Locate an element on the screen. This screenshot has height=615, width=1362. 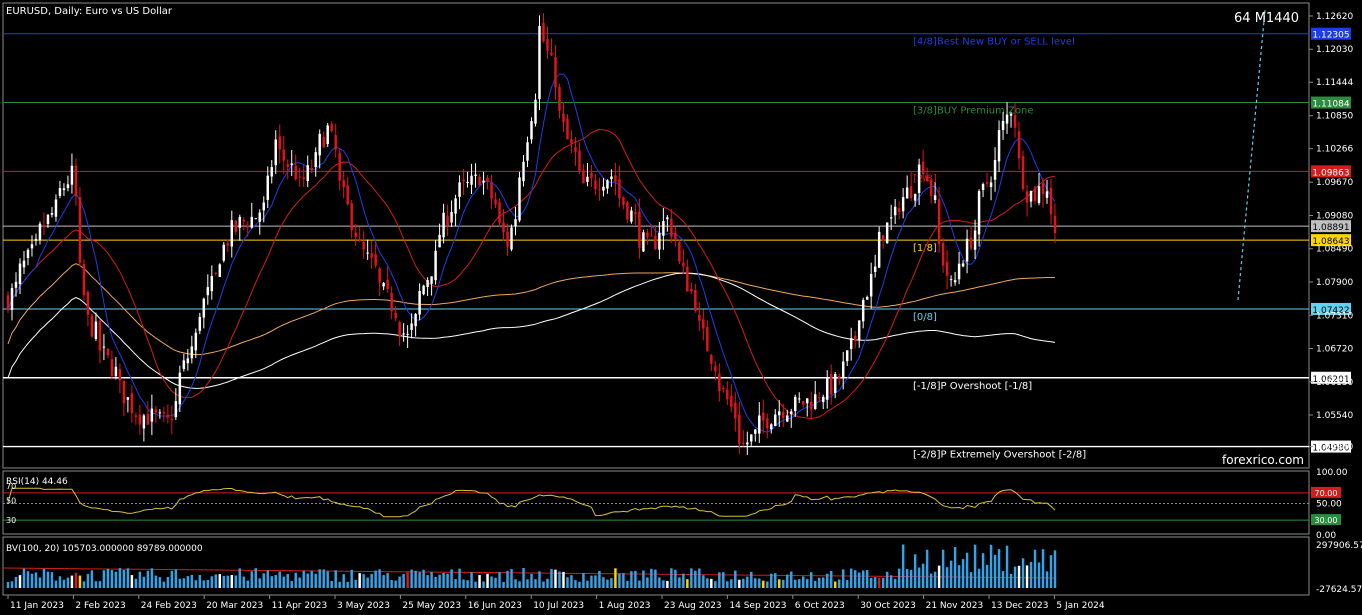
level-price-tag-text: 1.12305 is located at coordinates (1330, 36).